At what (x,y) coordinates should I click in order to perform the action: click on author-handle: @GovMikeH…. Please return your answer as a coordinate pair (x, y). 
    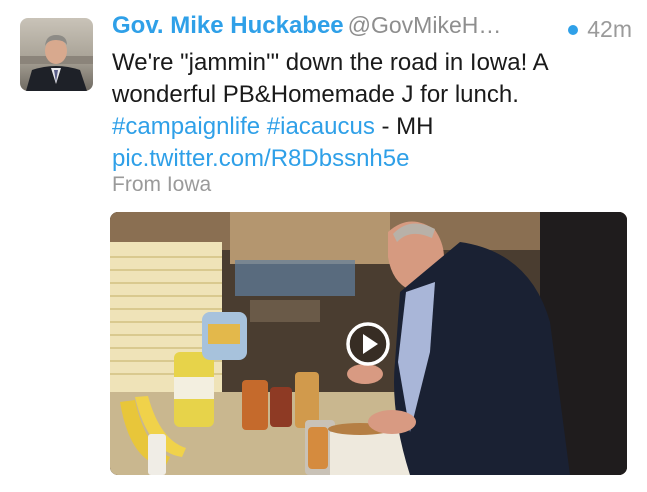
    Looking at the image, I should click on (425, 25).